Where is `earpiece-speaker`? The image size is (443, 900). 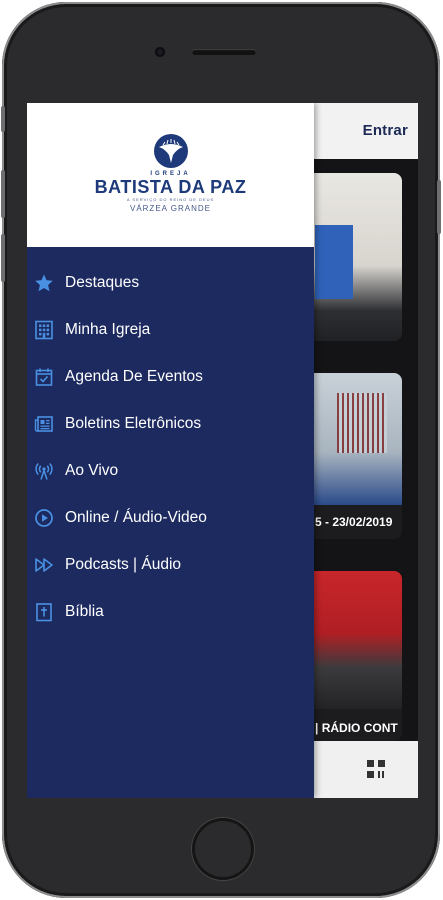 earpiece-speaker is located at coordinates (224, 52).